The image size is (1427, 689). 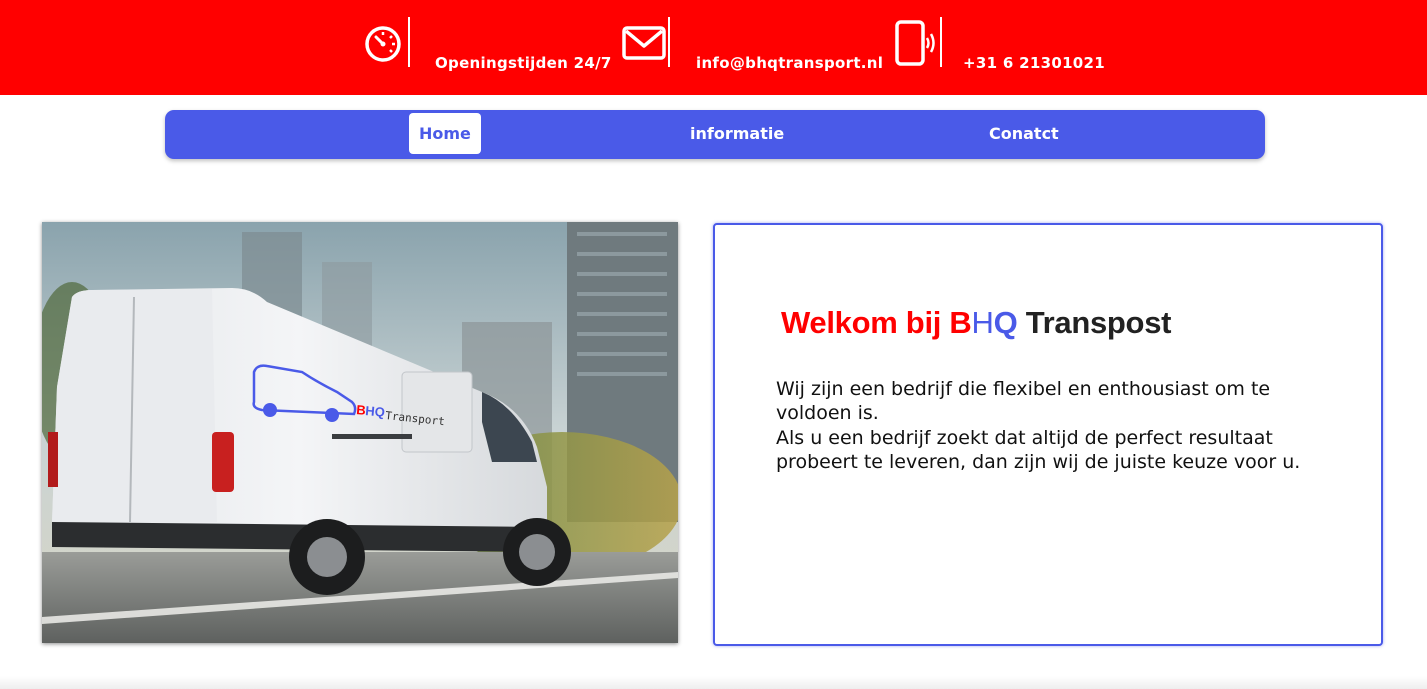 I want to click on mail-icon, so click(x=644, y=45).